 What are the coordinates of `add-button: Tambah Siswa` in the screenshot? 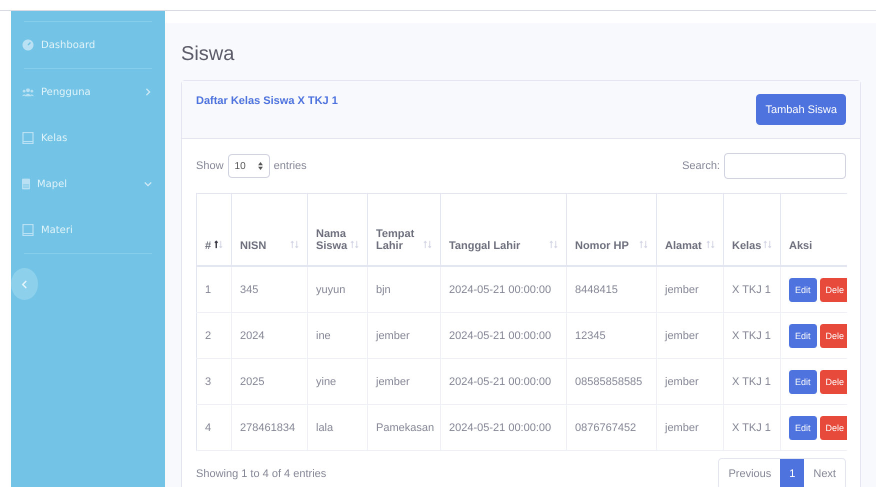 It's located at (801, 109).